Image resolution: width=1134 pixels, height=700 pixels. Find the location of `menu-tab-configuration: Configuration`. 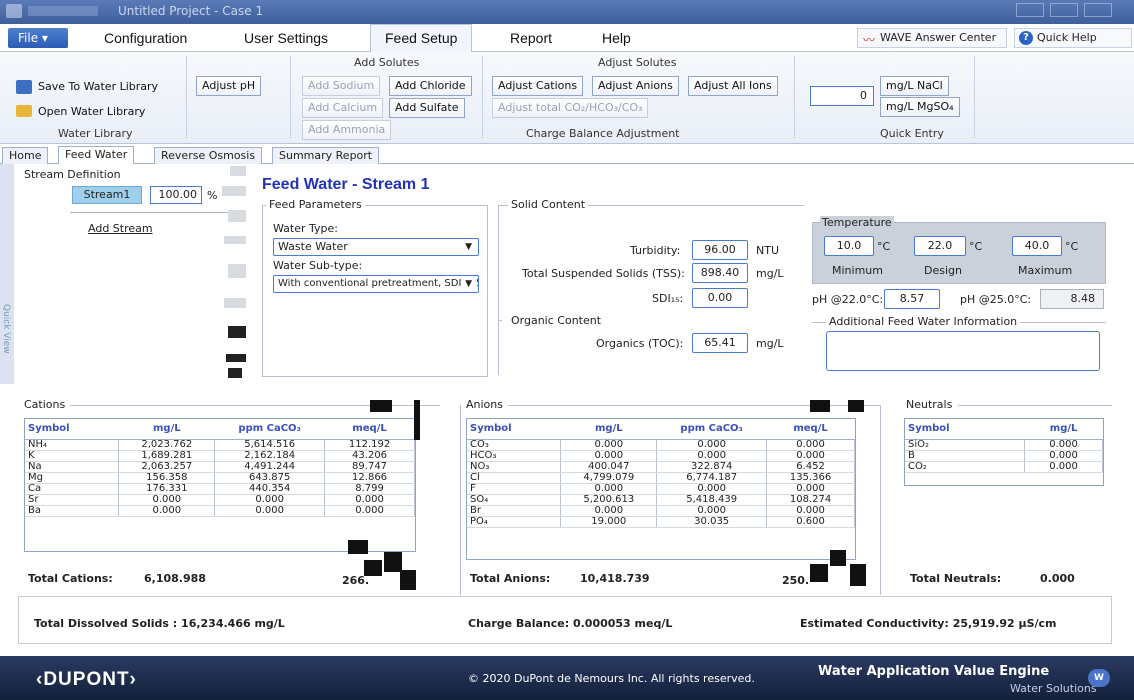

menu-tab-configuration: Configuration is located at coordinates (145, 38).